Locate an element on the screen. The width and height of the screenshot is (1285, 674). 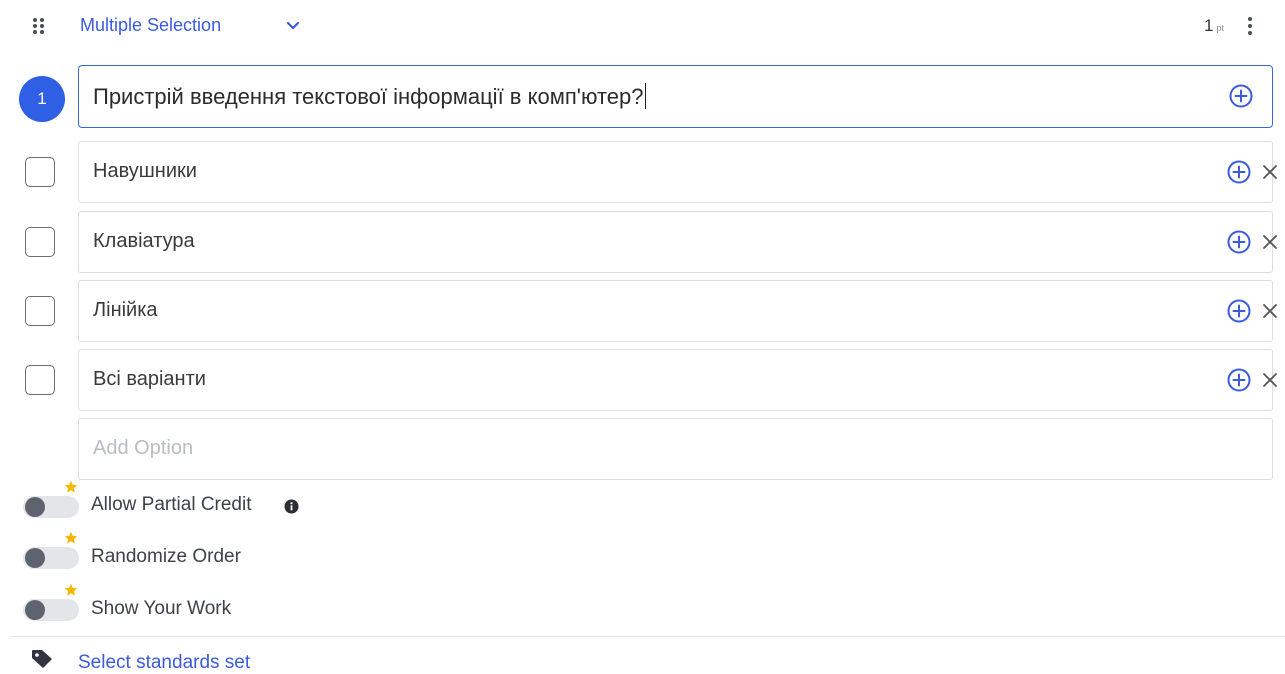
divider is located at coordinates (647, 636).